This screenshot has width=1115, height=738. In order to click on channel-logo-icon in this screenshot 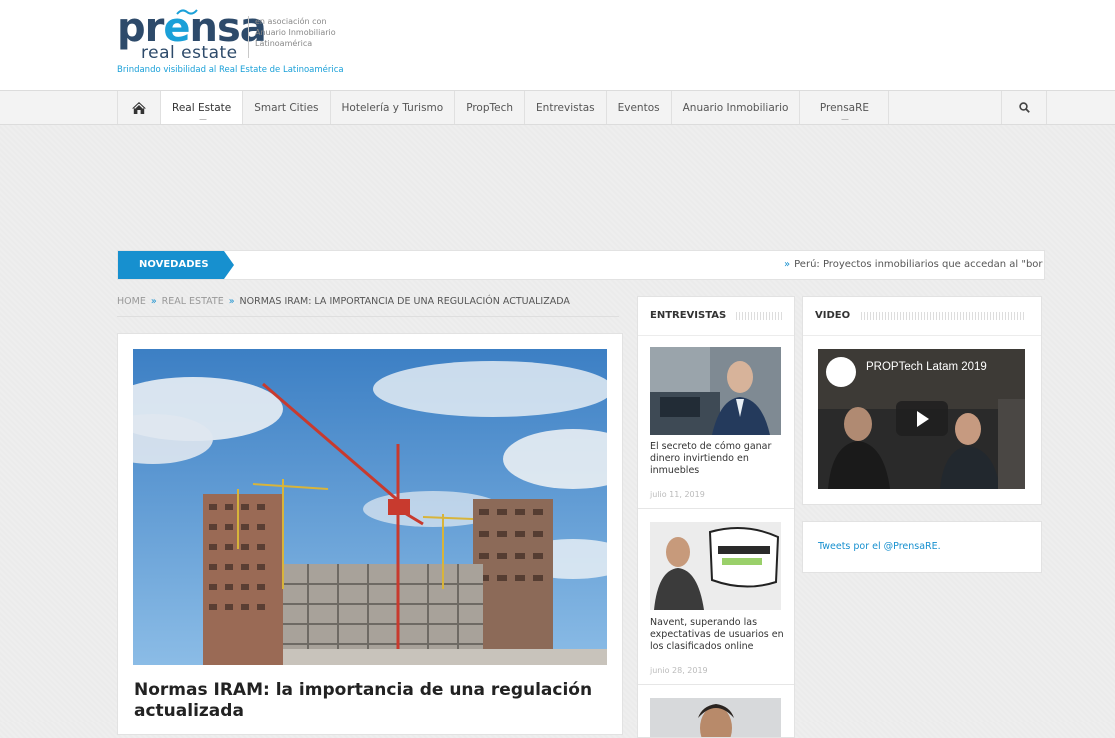, I will do `click(841, 372)`.